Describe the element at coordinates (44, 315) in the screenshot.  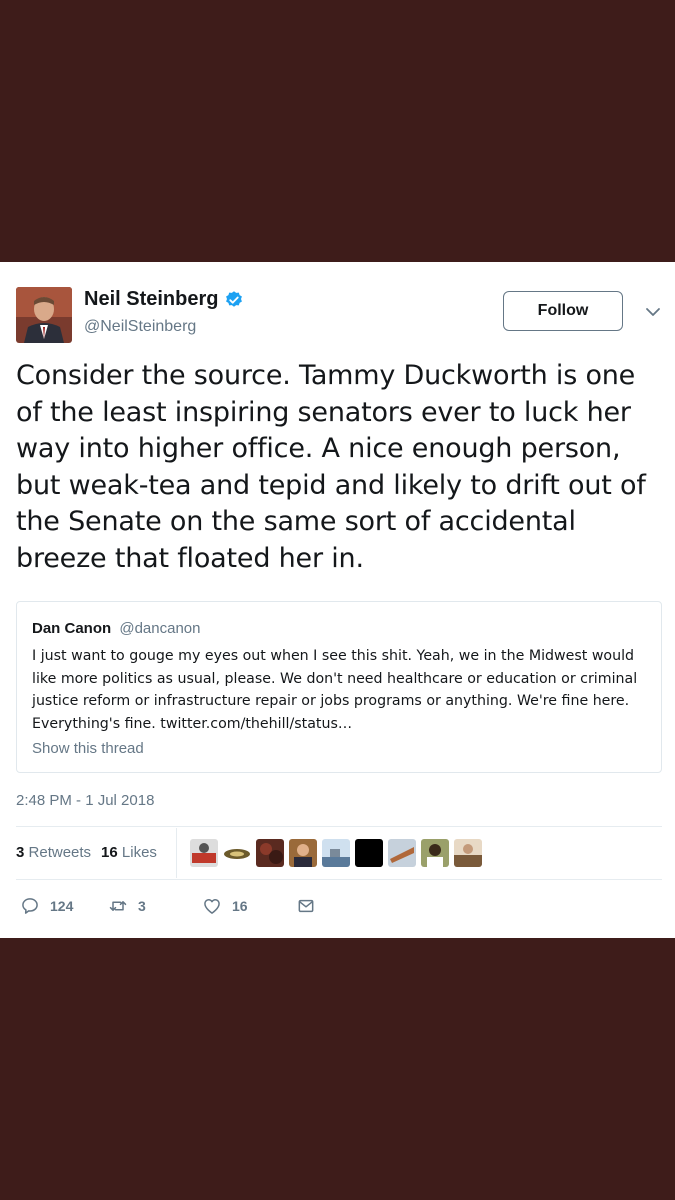
I see `author-avatar` at that location.